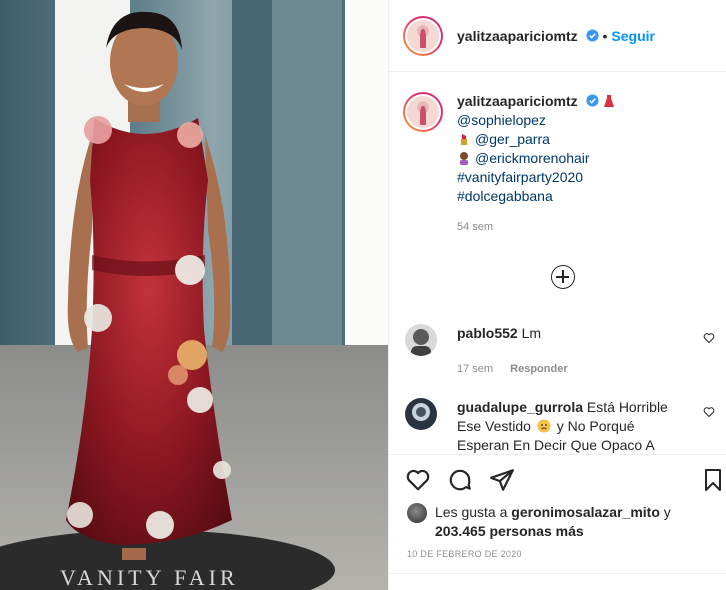 This screenshot has width=726, height=590. What do you see at coordinates (509, 531) in the screenshot?
I see `likes-count: 203.465 personas más` at bounding box center [509, 531].